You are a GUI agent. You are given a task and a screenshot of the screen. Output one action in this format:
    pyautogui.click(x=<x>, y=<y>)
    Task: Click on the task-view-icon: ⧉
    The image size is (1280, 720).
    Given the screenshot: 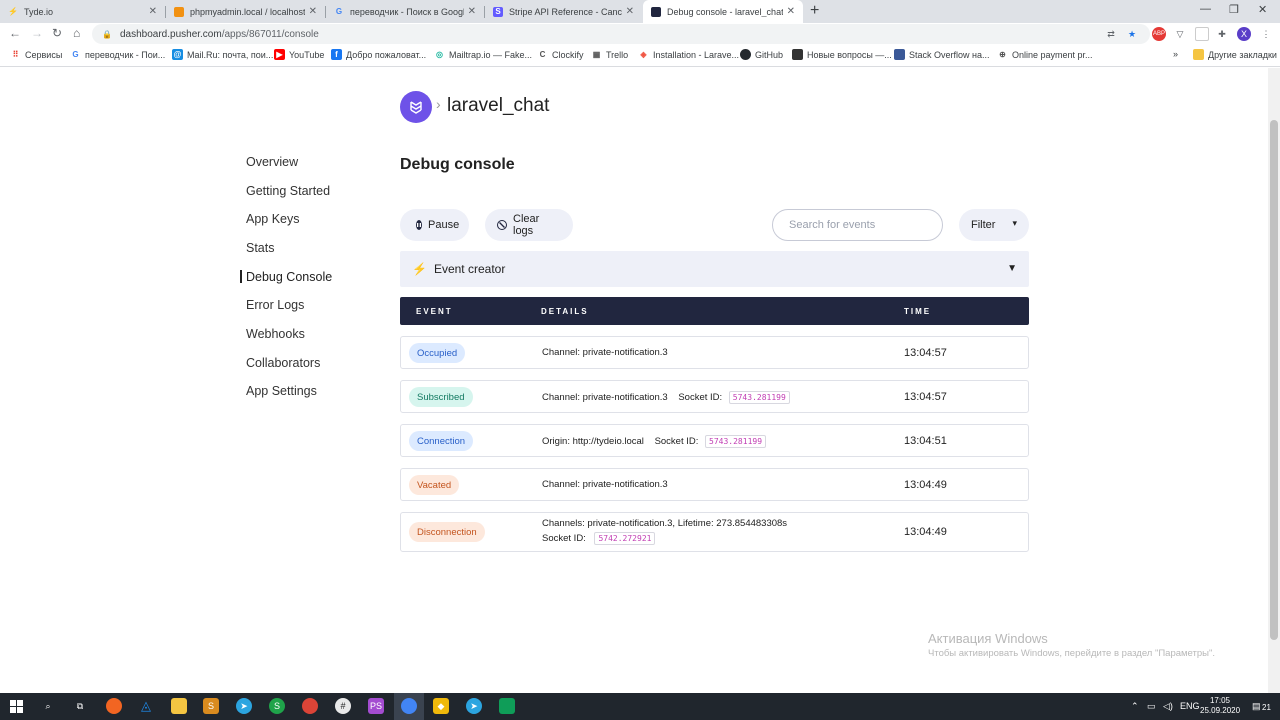 What is the action you would take?
    pyautogui.click(x=80, y=706)
    